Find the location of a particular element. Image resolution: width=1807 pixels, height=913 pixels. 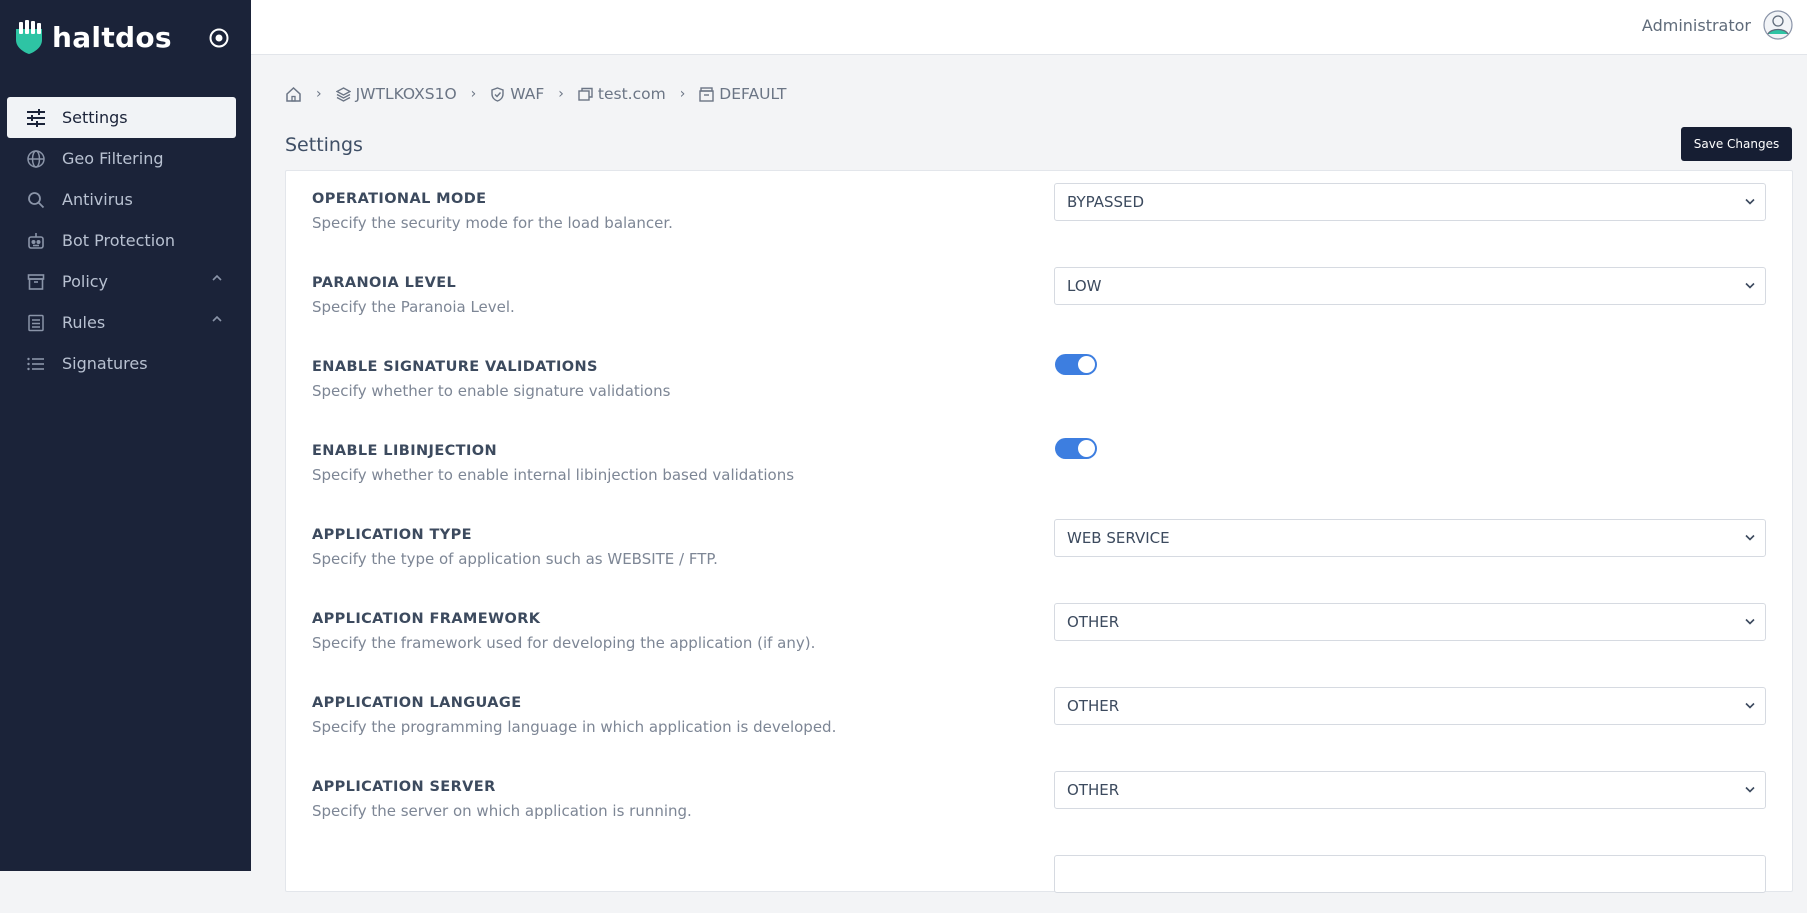

sidebar-item-label: Settings is located at coordinates (95, 117).